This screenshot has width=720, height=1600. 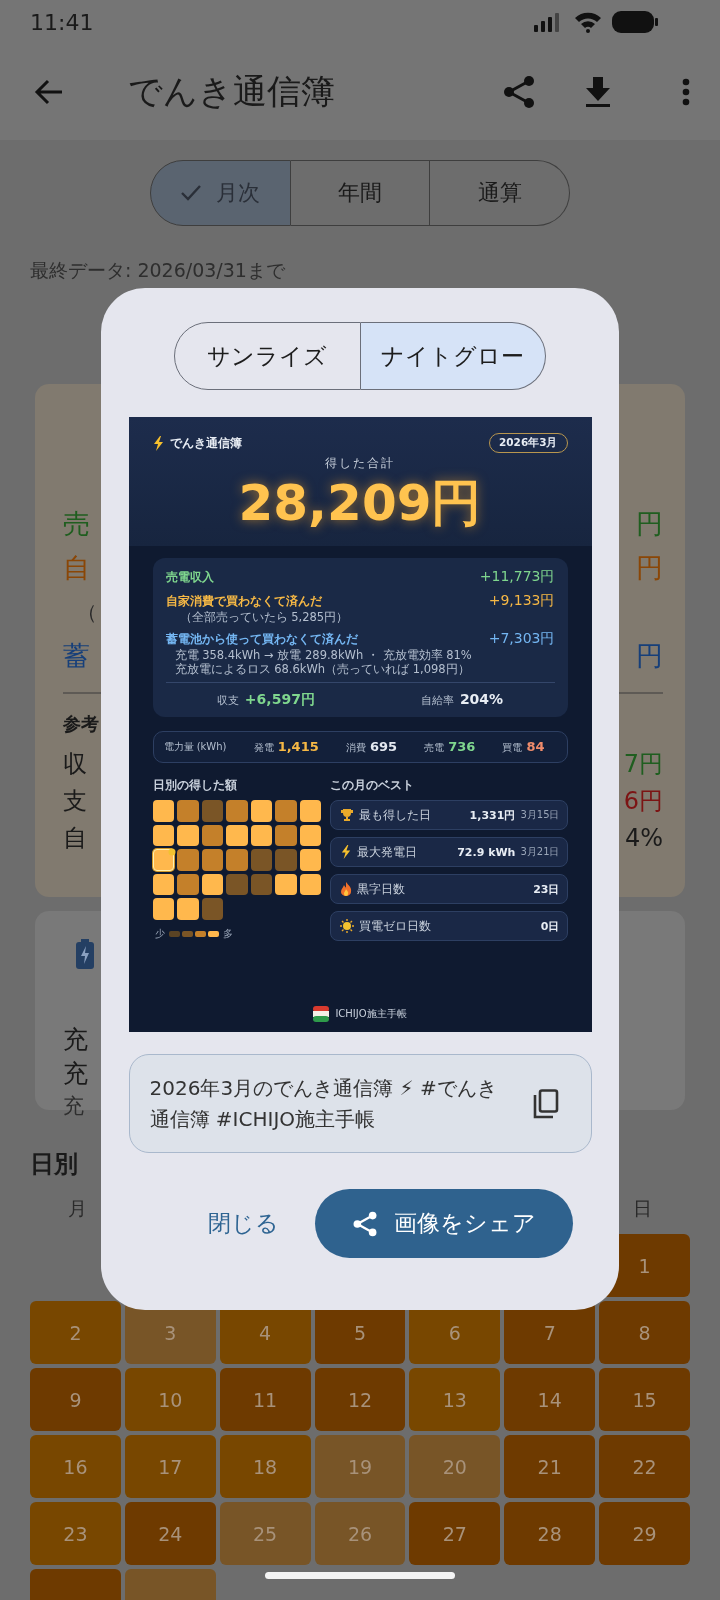 I want to click on heatmap-title: 日別の得した額, so click(x=195, y=785).